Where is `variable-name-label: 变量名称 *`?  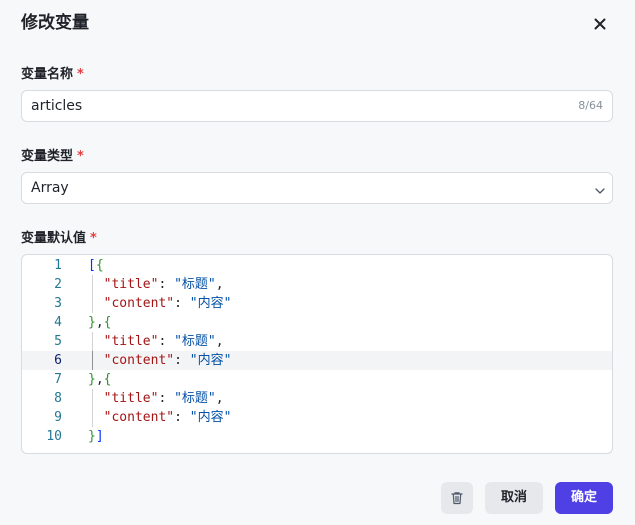
variable-name-label: 变量名称 * is located at coordinates (52, 75).